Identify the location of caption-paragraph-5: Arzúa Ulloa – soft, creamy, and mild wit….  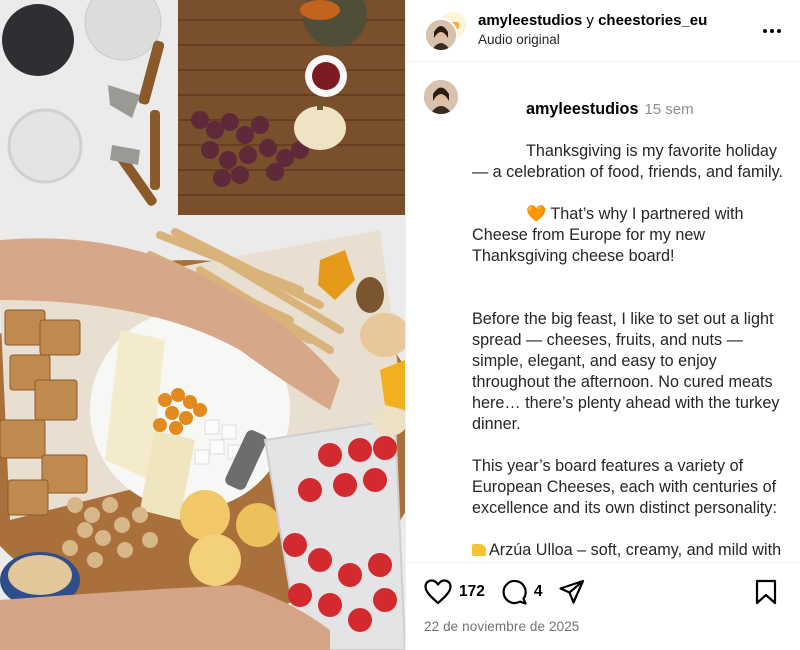
(635, 550).